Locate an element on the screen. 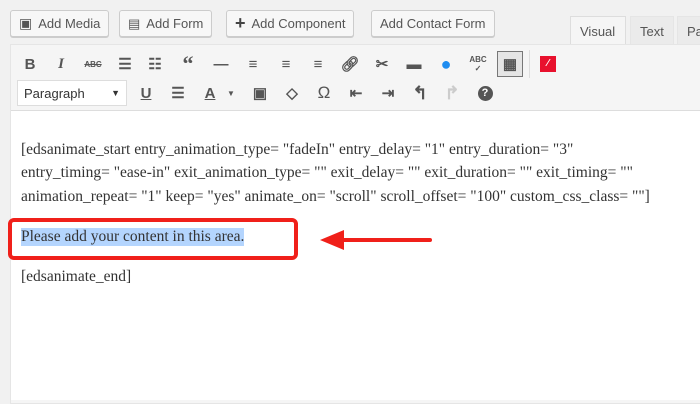 This screenshot has height=404, width=700. italic-button: I is located at coordinates (61, 64).